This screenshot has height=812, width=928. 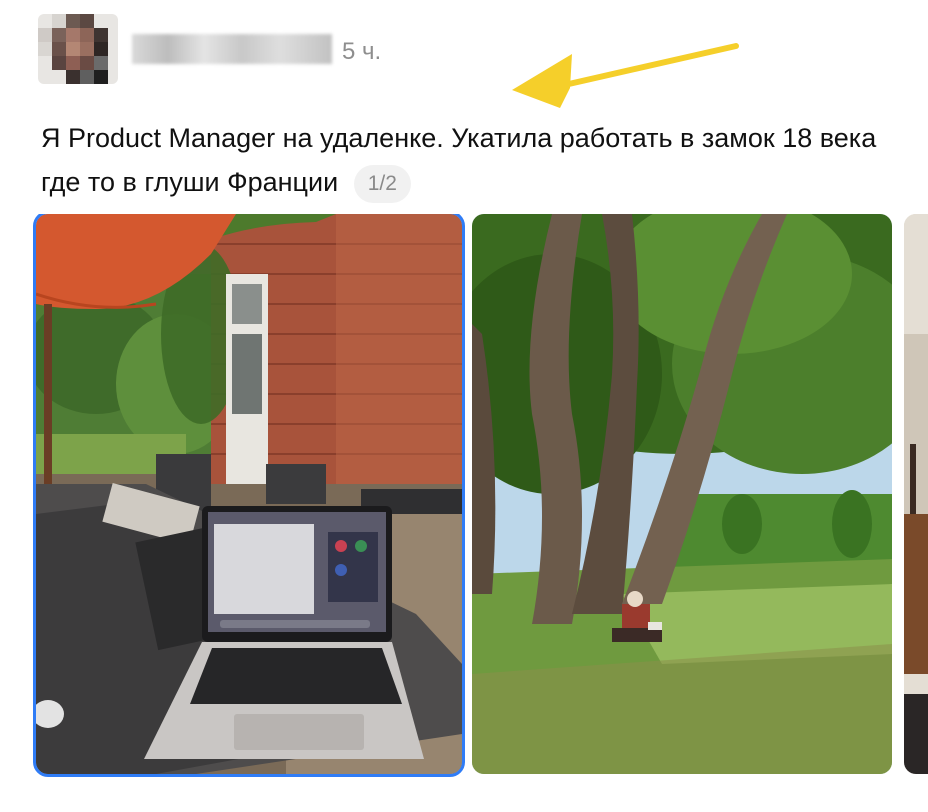 What do you see at coordinates (382, 183) in the screenshot?
I see `image-counter-badge: 1/2` at bounding box center [382, 183].